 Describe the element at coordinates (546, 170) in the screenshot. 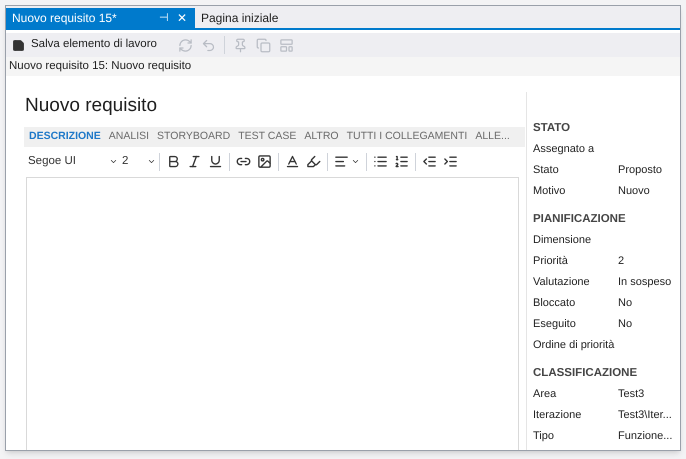

I see `field-label: Stato` at that location.